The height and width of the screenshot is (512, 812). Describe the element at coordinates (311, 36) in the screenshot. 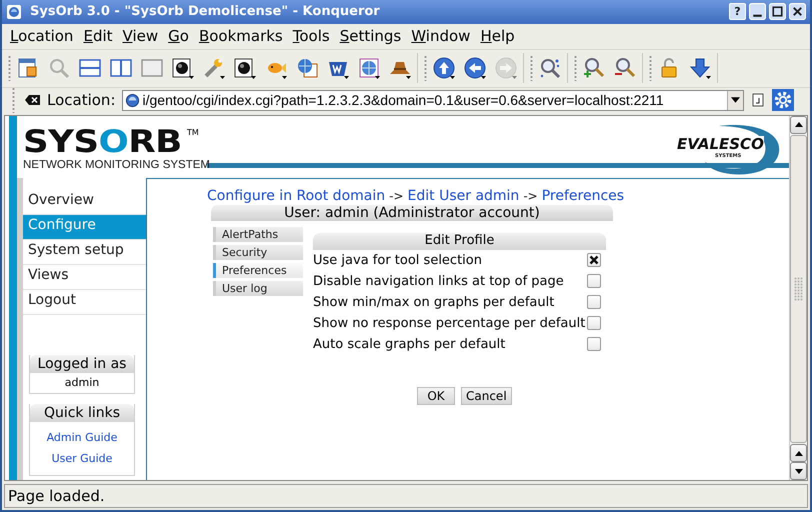

I see `menu-item: Tools` at that location.